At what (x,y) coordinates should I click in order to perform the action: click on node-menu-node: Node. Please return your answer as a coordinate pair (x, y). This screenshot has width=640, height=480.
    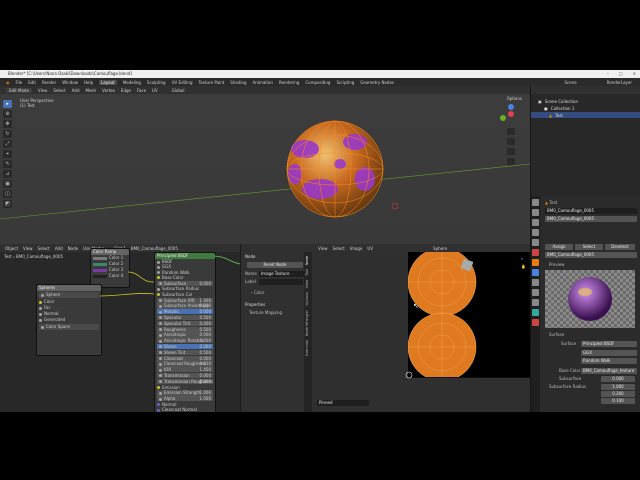
    Looking at the image, I should click on (73, 248).